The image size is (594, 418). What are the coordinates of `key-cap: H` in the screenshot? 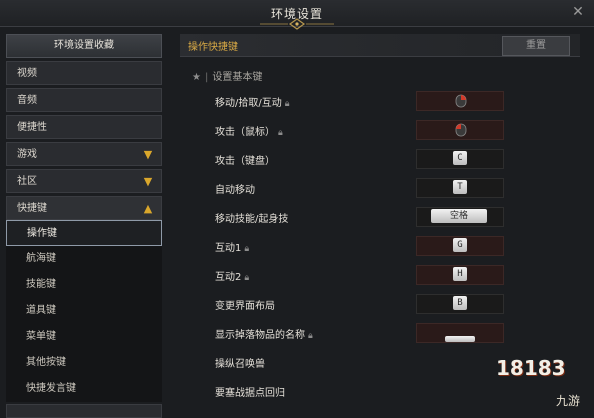 It's located at (460, 274).